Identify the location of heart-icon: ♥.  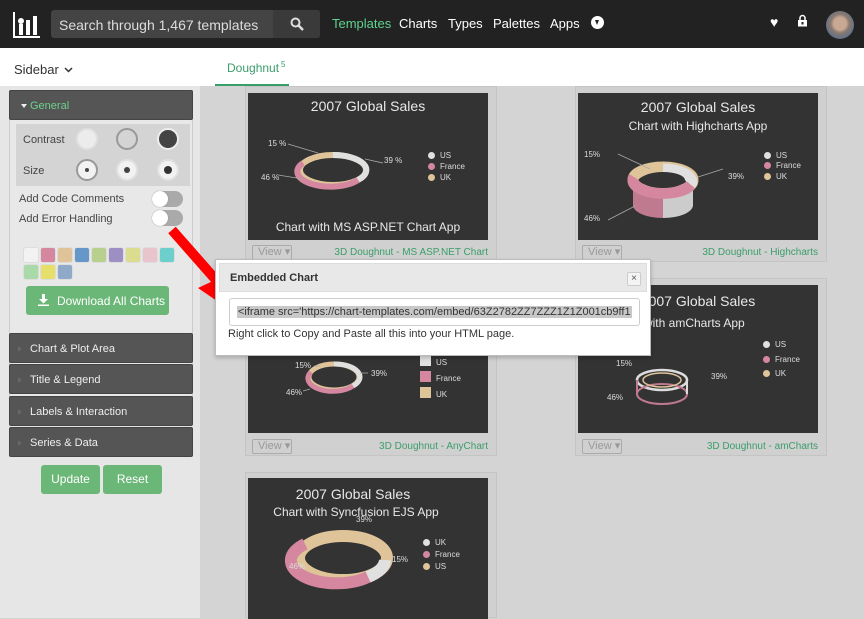
(774, 22).